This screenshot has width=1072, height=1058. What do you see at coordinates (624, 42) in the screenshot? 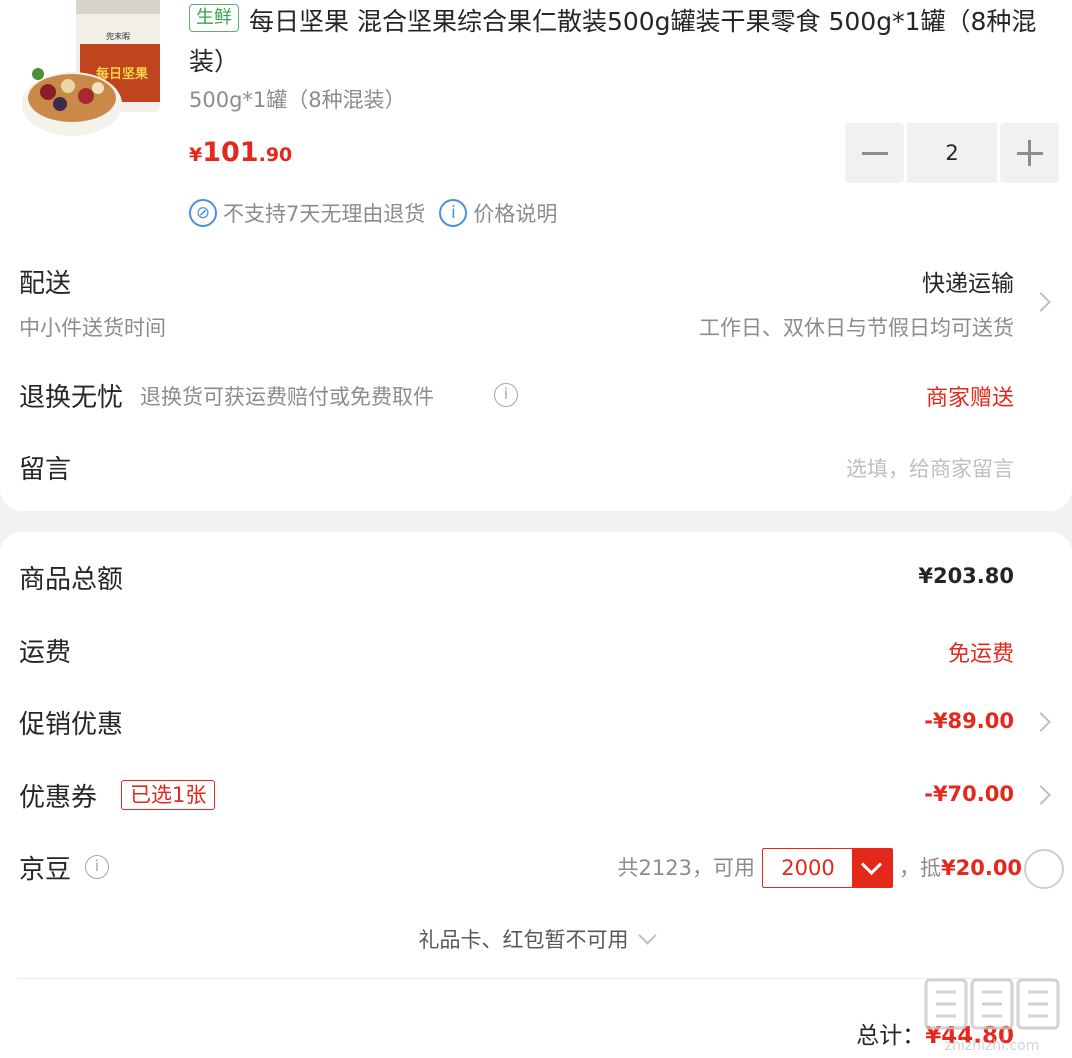
I see `product-title: 每日坚果 混合坚果综合果仁散装500g罐装干果零食 500g*1罐（8种混装）` at bounding box center [624, 42].